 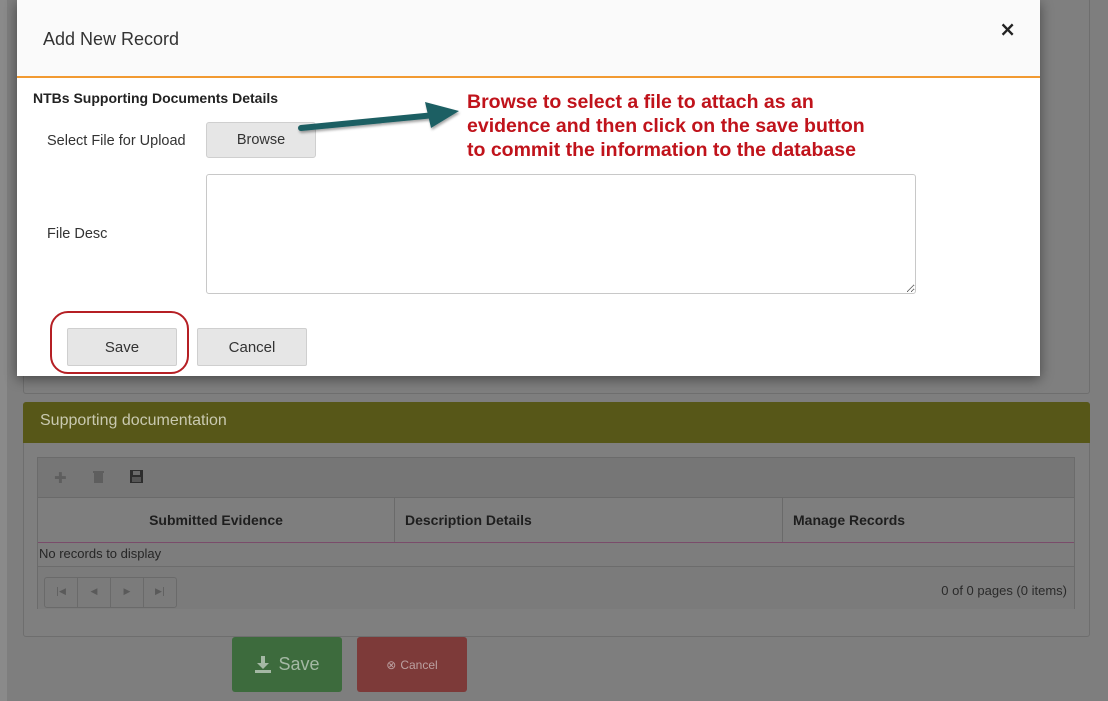 What do you see at coordinates (589, 520) in the screenshot?
I see `column-header-description-details: Description Details` at bounding box center [589, 520].